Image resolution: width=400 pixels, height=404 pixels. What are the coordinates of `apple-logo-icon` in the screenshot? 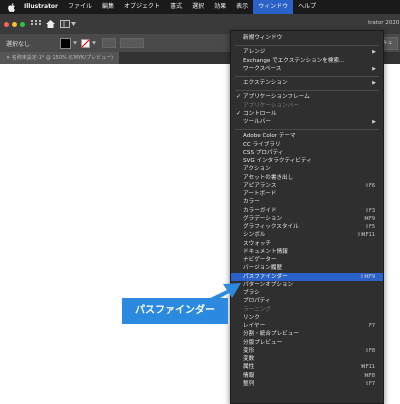 It's located at (12, 7).